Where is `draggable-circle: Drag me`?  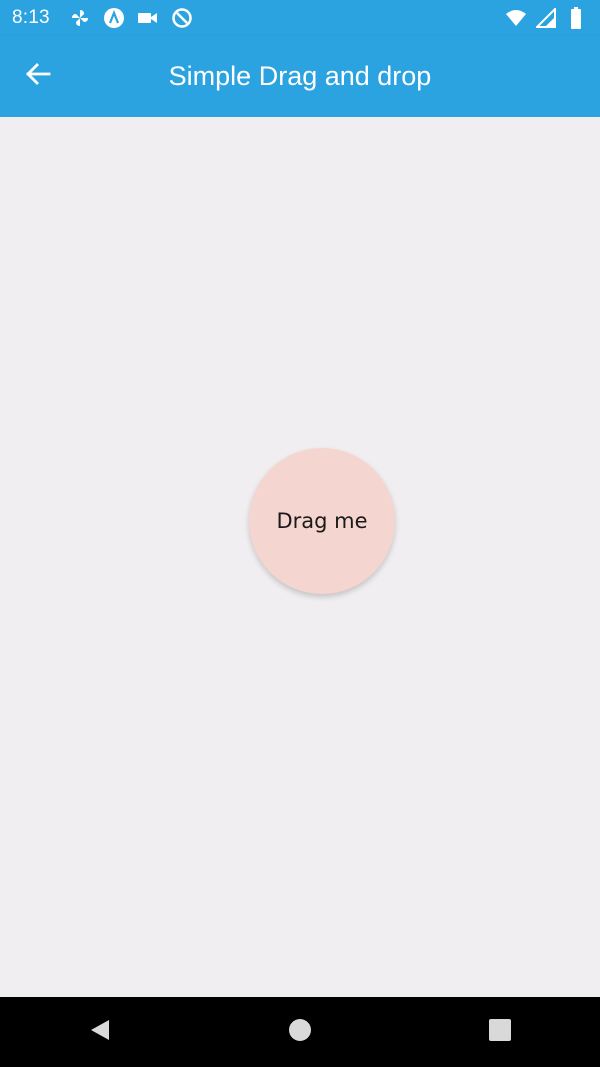 draggable-circle: Drag me is located at coordinates (322, 521).